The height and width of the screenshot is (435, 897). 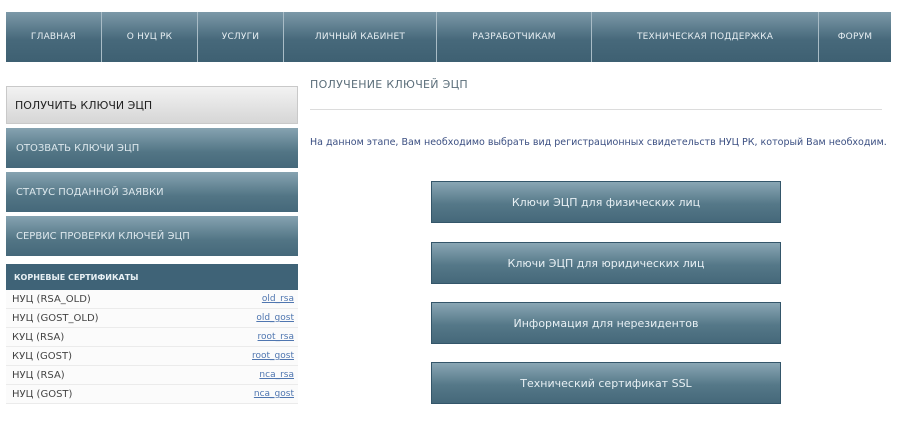 I want to click on cert-download-link: root_gost, so click(x=273, y=356).